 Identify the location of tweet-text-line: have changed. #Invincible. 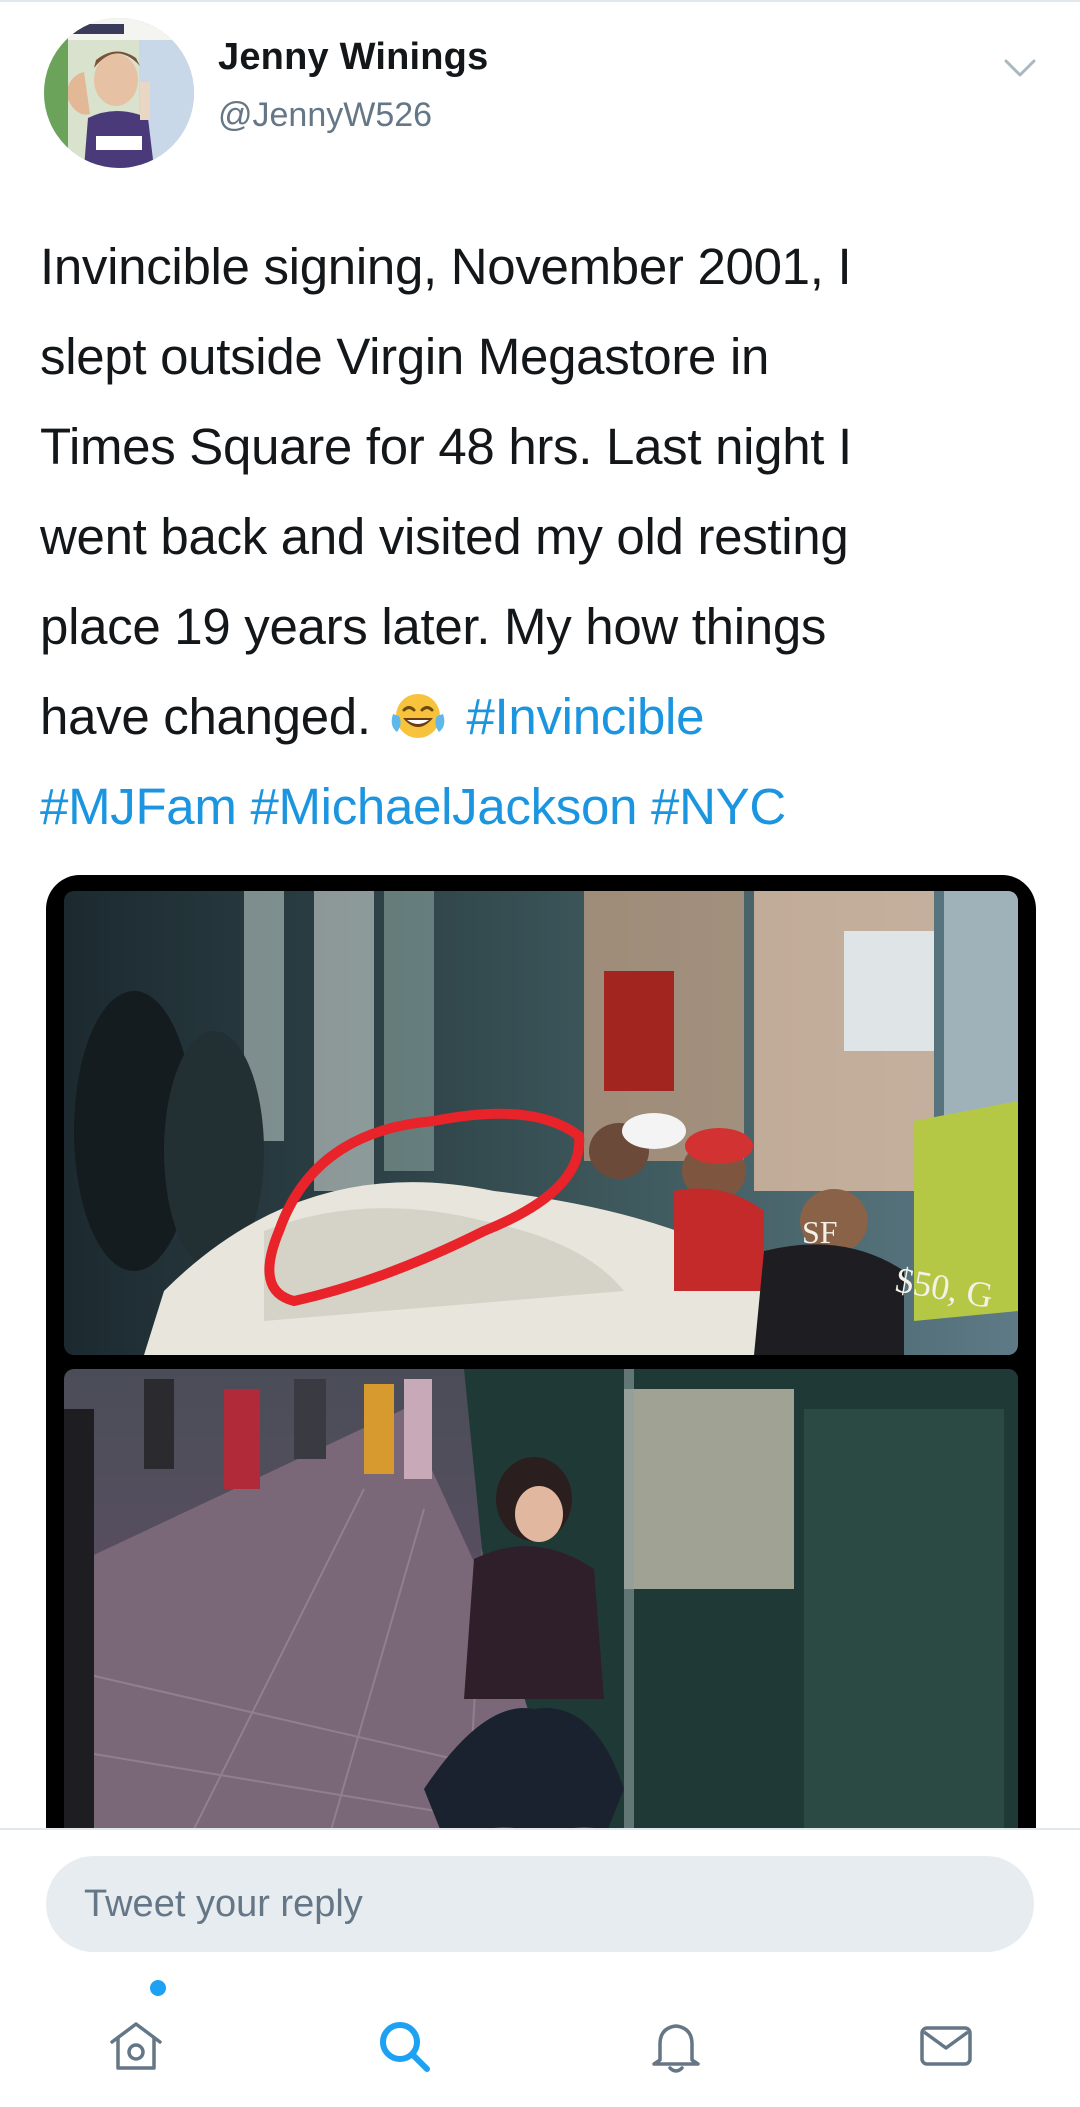
(545, 717).